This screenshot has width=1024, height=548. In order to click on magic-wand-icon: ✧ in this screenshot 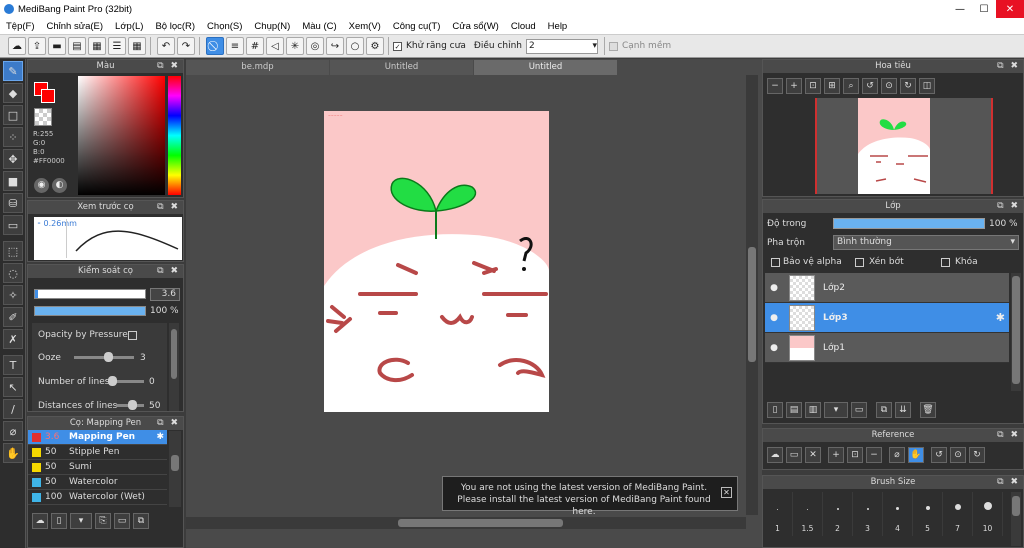, I will do `click(13, 295)`.